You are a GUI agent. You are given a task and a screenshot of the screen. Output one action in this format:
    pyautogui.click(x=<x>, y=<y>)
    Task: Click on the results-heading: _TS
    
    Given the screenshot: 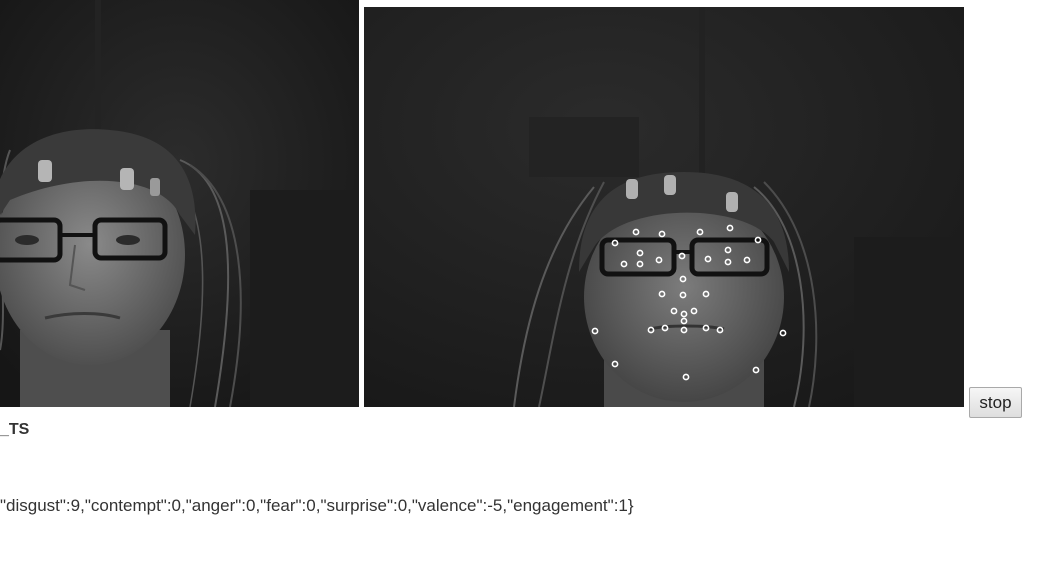 What is the action you would take?
    pyautogui.click(x=15, y=429)
    